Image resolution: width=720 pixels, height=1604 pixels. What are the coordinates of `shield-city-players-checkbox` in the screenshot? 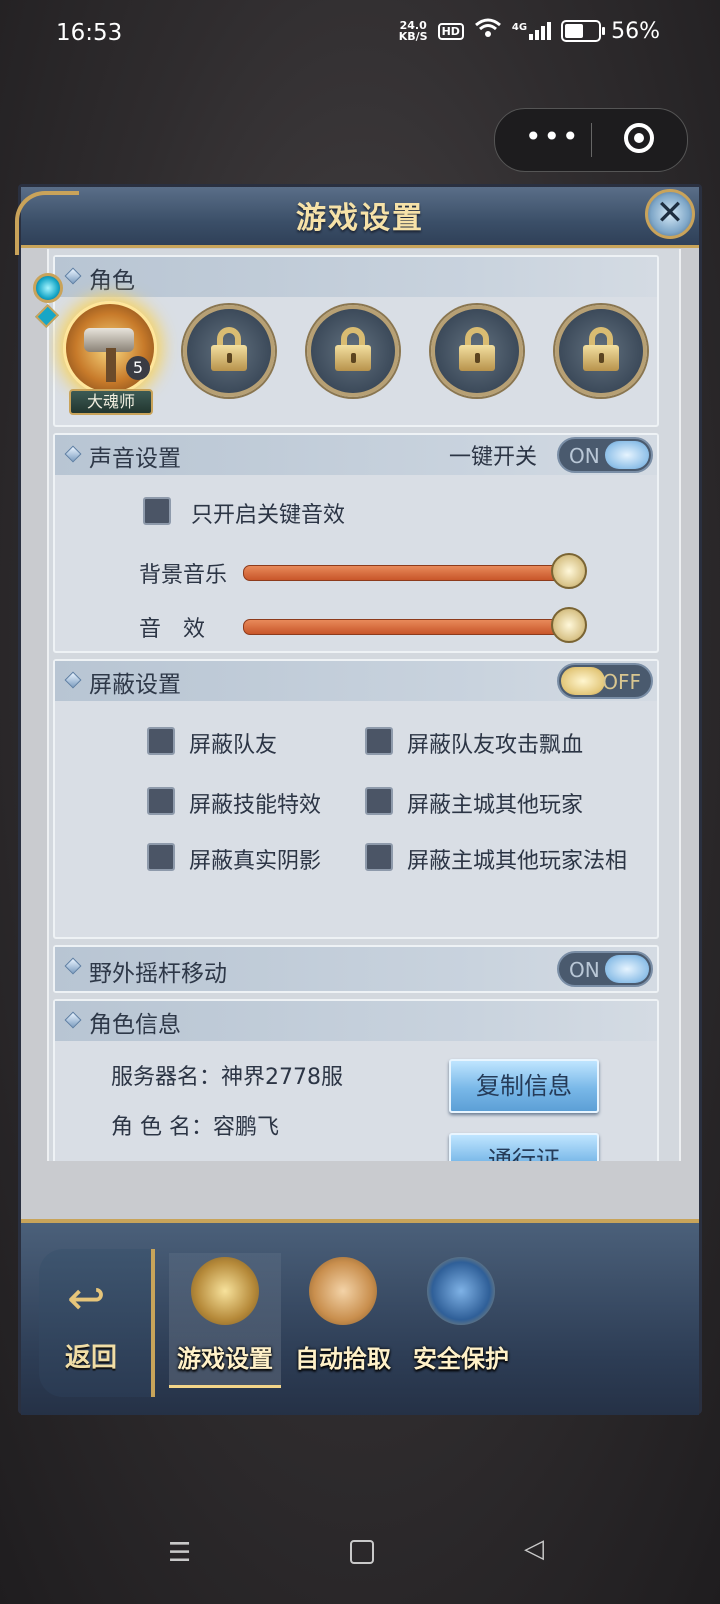 It's located at (379, 801).